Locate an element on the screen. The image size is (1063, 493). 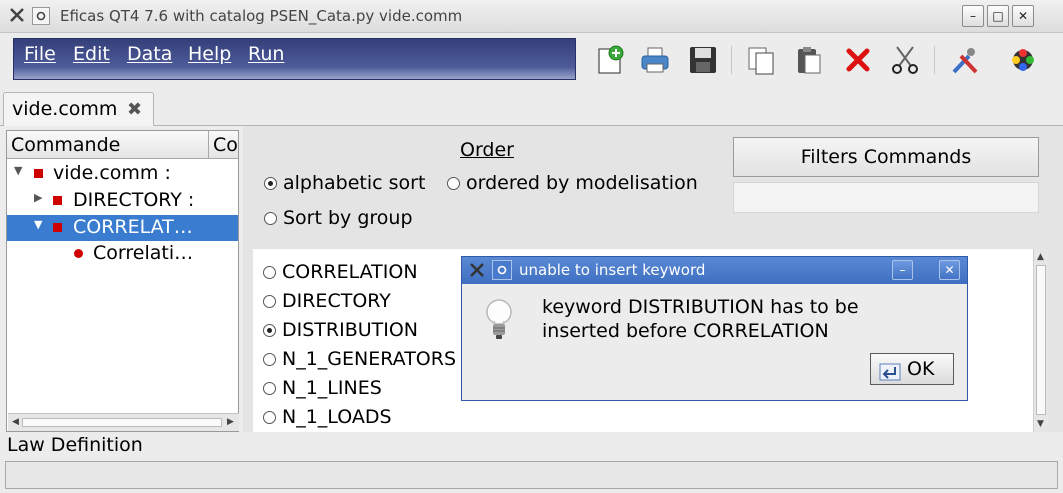
copy-icon is located at coordinates (761, 60).